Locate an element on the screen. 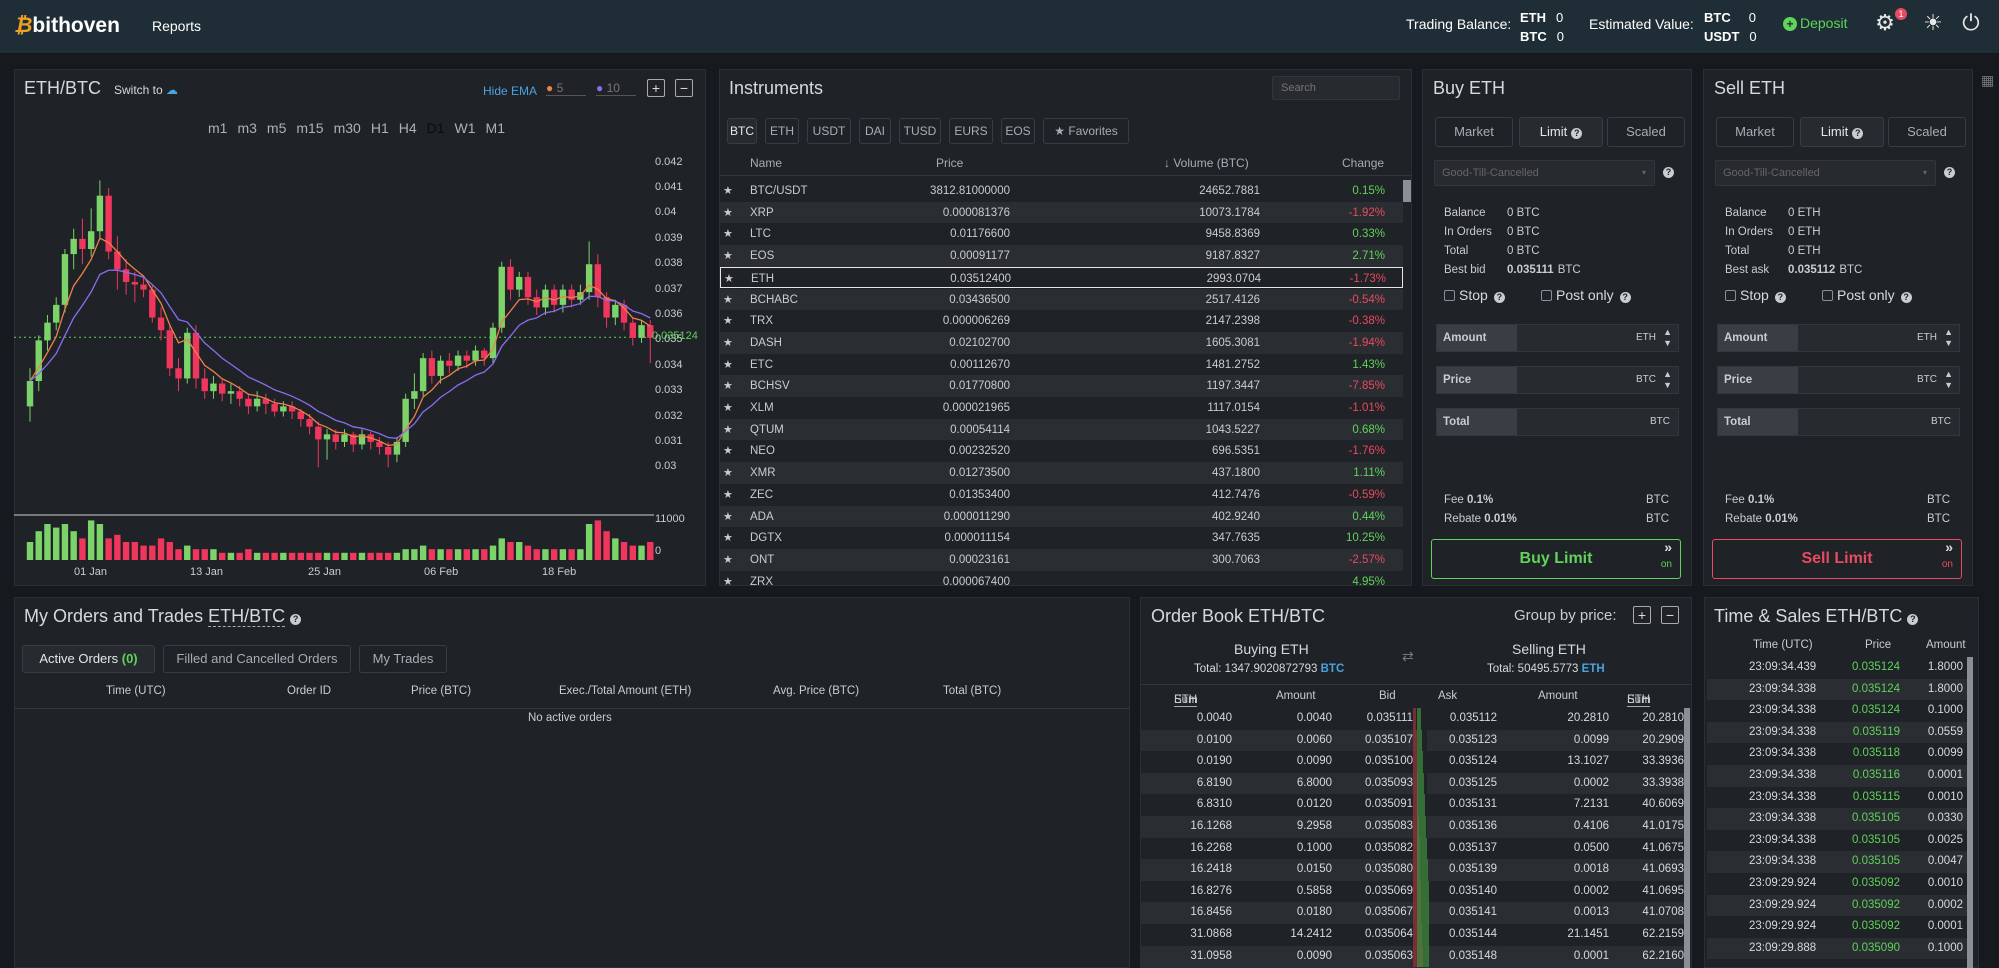 Image resolution: width=1999 pixels, height=968 pixels. theme-sun-icon: ☀ is located at coordinates (1933, 23).